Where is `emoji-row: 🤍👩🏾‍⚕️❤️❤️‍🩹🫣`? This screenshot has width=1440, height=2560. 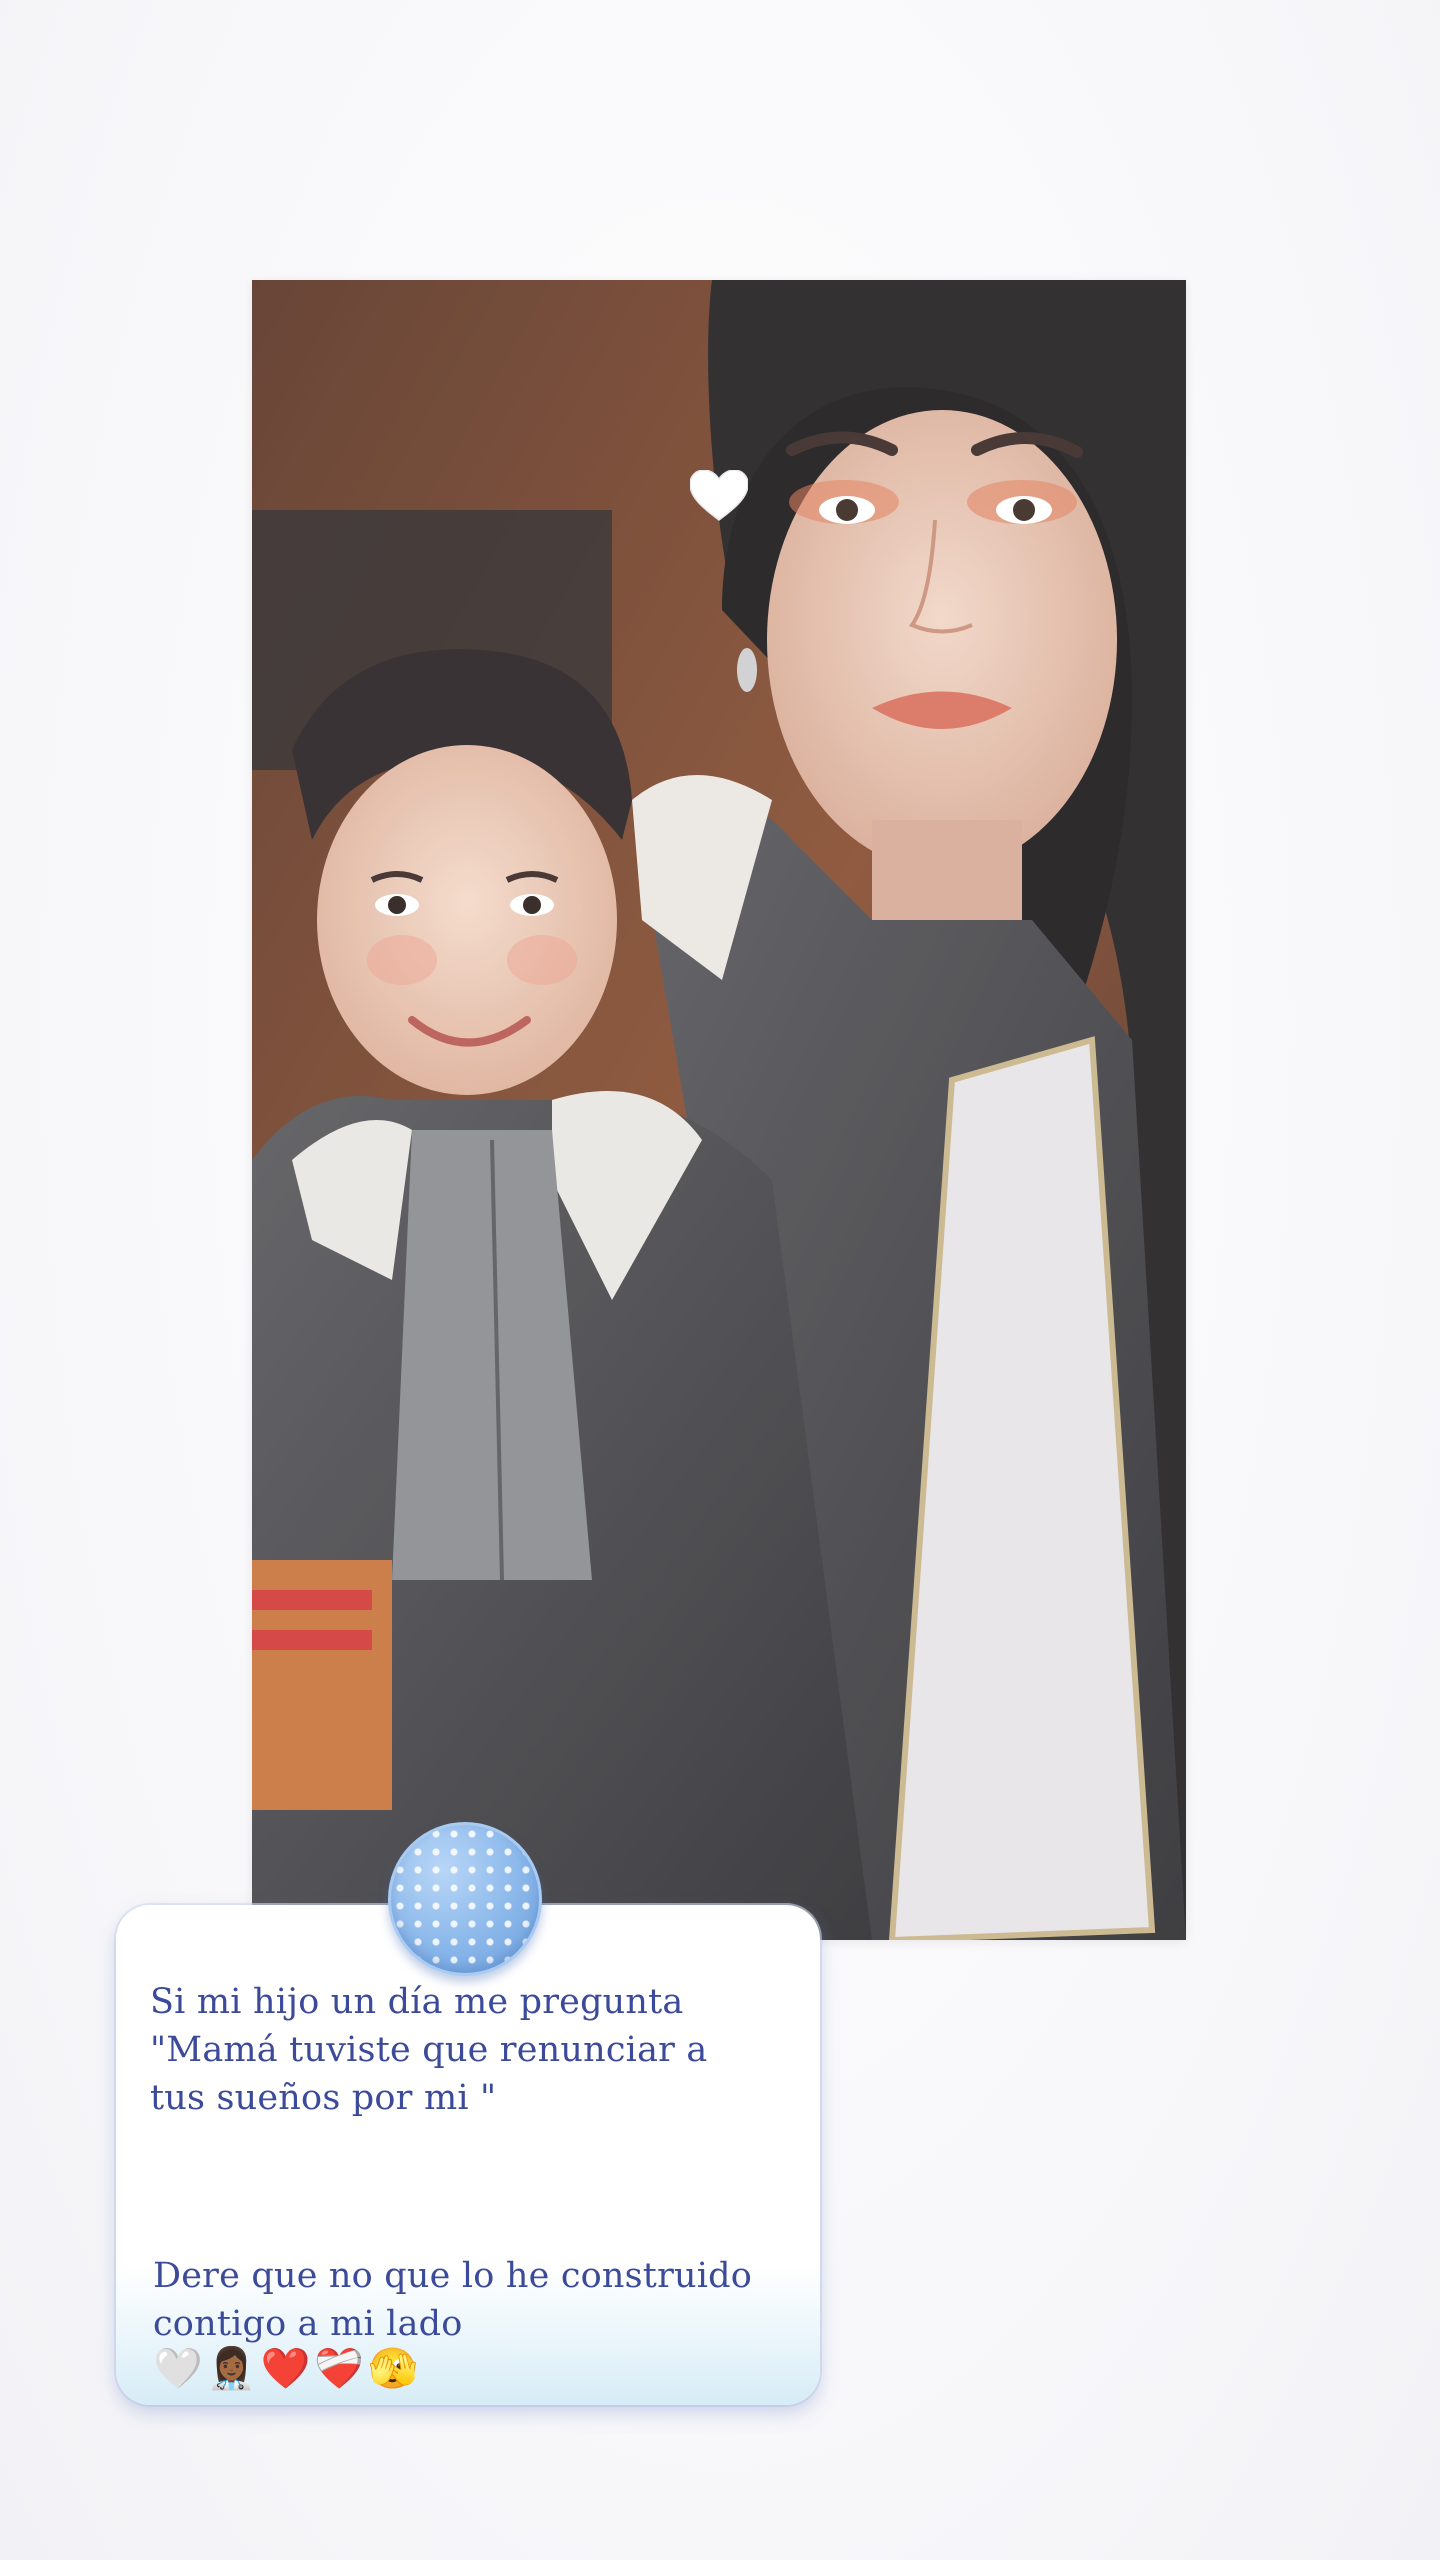
emoji-row: 🤍👩🏾‍⚕️❤️❤️‍🩹🫣 is located at coordinates (288, 2369).